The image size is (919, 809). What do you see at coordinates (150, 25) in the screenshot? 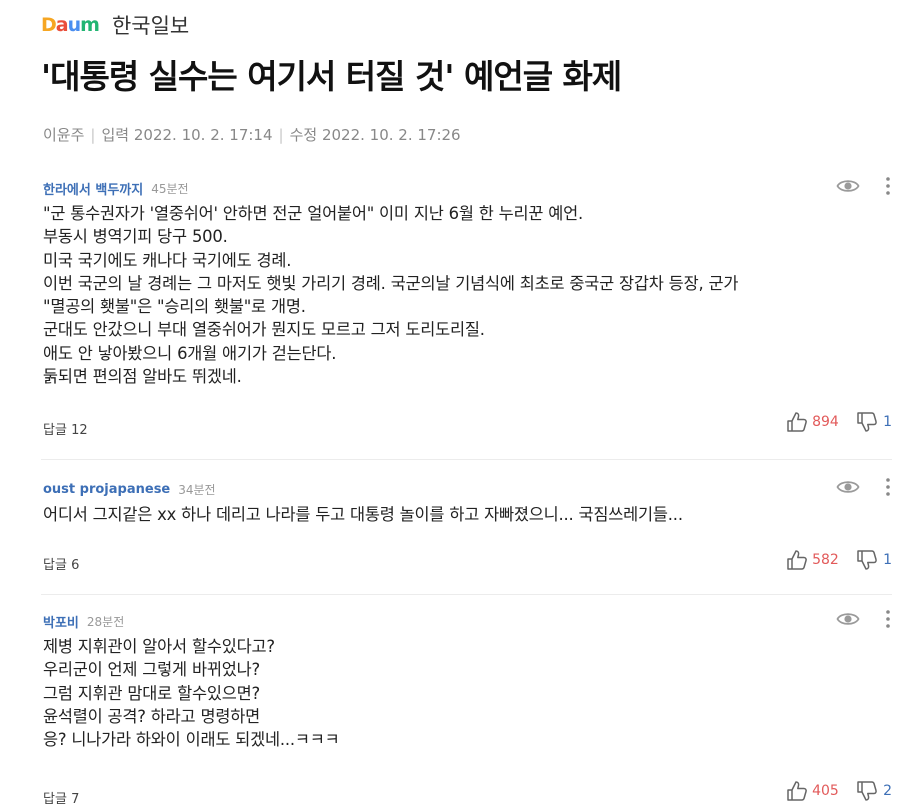
I see `press-name: 한국일보` at bounding box center [150, 25].